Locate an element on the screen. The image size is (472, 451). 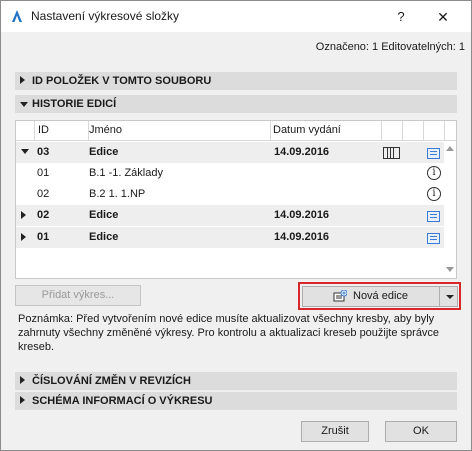
section-revision-numbering: ČÍSLOVÁNÍ ZMĚN V REVIZÍCH is located at coordinates (236, 381).